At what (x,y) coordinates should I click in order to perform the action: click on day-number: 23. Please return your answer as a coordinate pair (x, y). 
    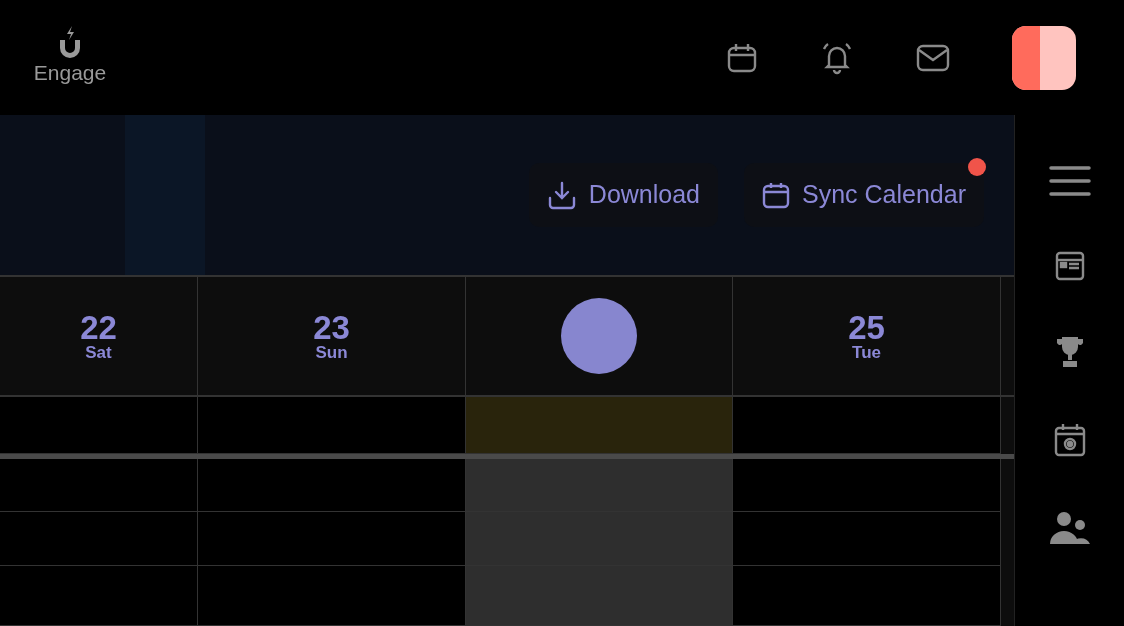
    Looking at the image, I should click on (331, 327).